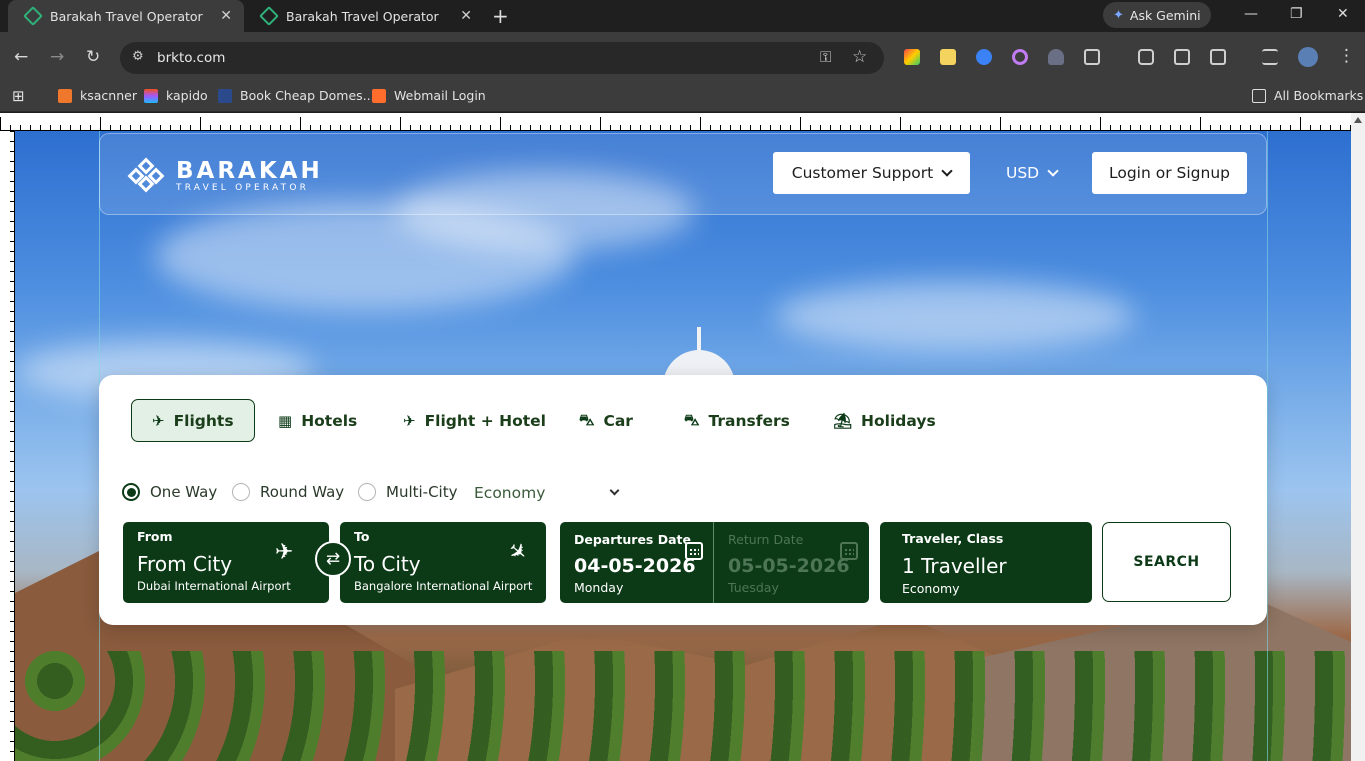 The width and height of the screenshot is (1365, 761). What do you see at coordinates (333, 559) in the screenshot?
I see `swap-cities-button: ⇄` at bounding box center [333, 559].